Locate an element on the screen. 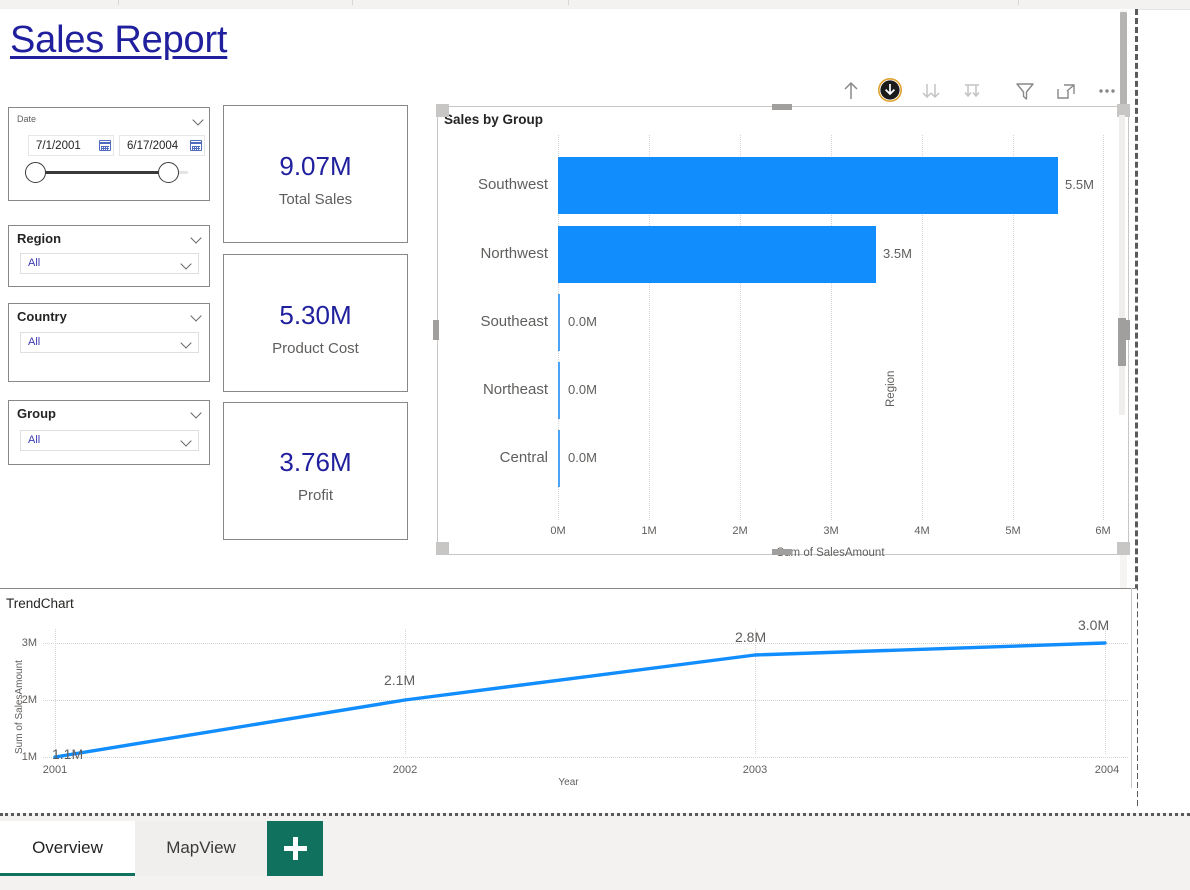 Image resolution: width=1190 pixels, height=890 pixels. trend-line-series is located at coordinates (585, 696).